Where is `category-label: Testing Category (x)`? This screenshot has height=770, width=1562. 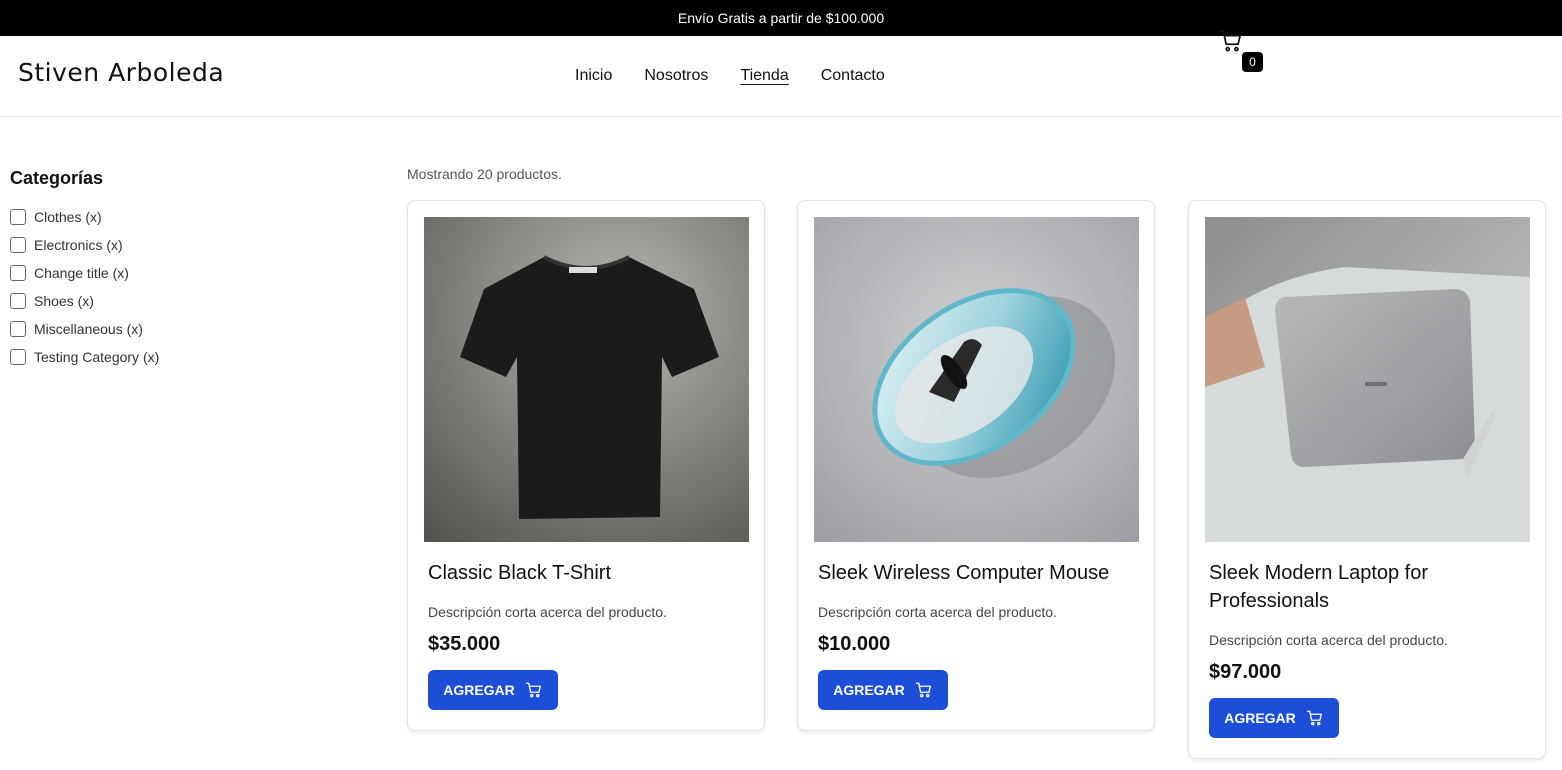
category-label: Testing Category (x) is located at coordinates (97, 357).